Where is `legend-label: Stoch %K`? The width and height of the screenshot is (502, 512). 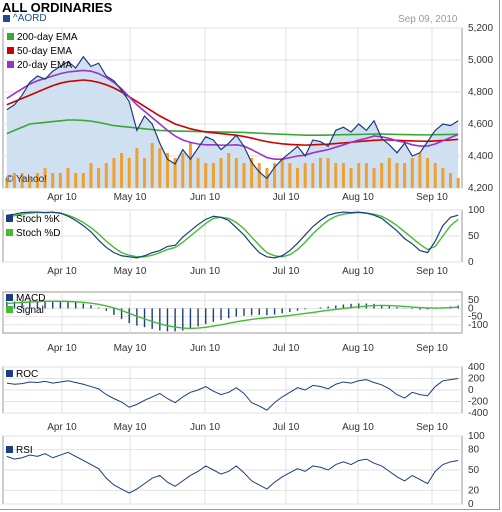 legend-label: Stoch %K is located at coordinates (38, 219).